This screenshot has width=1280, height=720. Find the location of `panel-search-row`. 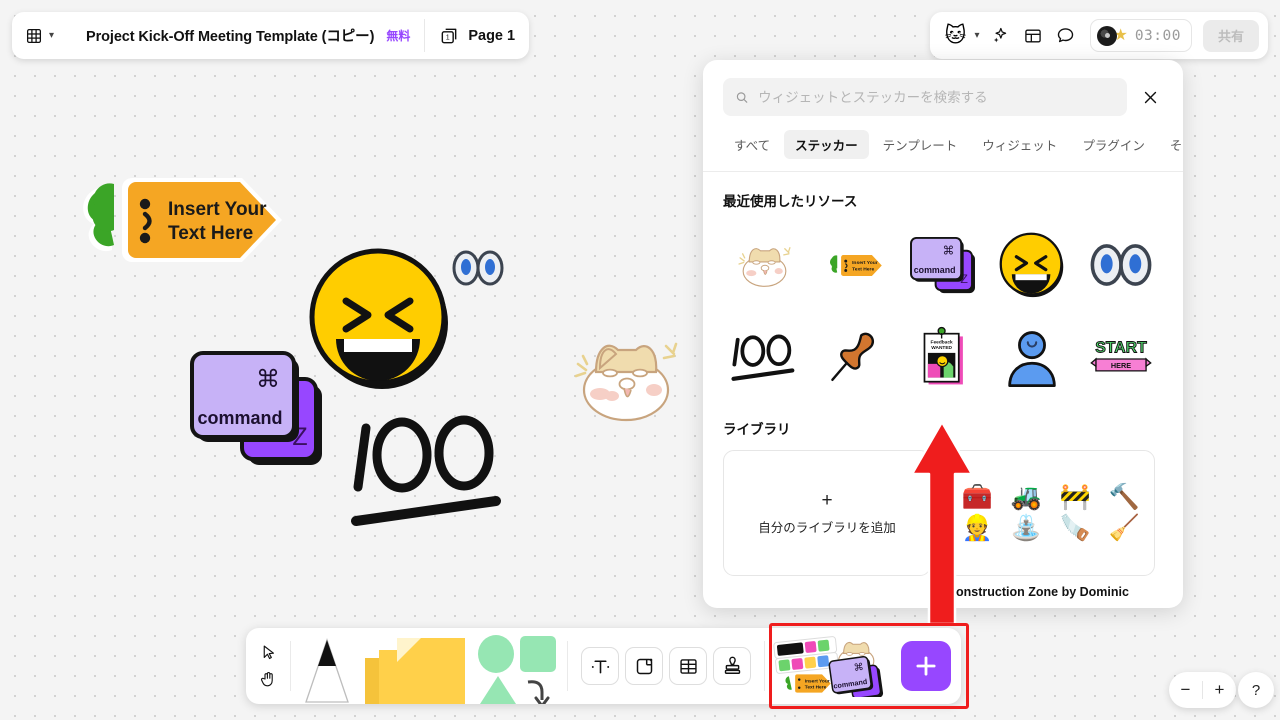

panel-search-row is located at coordinates (943, 97).